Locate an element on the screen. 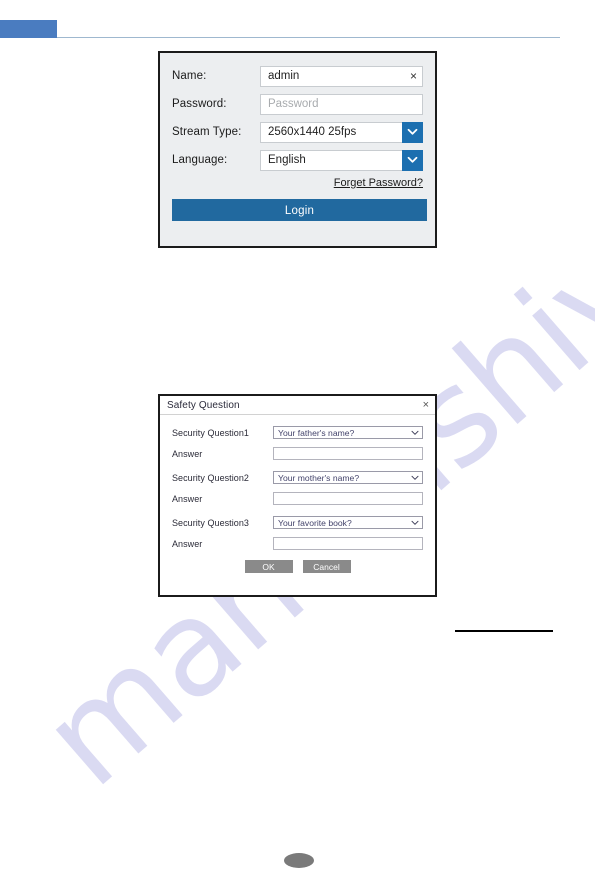  answer-1-label: Answer is located at coordinates (187, 453).